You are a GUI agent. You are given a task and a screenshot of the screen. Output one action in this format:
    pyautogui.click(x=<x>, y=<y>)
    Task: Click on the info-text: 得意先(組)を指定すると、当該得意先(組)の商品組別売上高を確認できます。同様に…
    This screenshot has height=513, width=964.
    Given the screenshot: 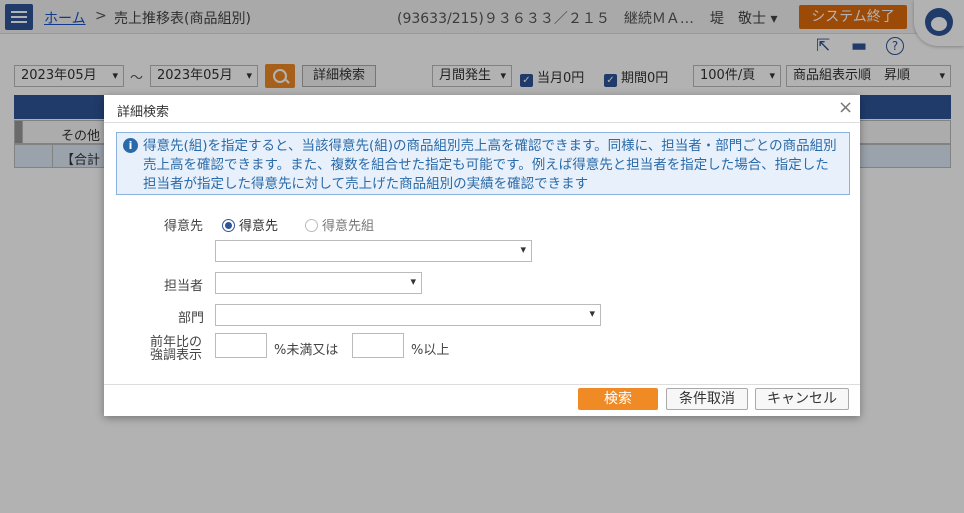 What is the action you would take?
    pyautogui.click(x=490, y=165)
    